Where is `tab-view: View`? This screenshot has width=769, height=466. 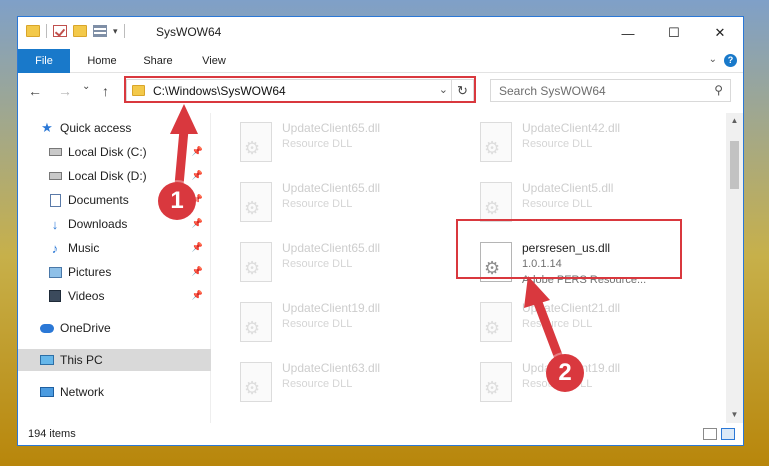
tab-view: View is located at coordinates (214, 61).